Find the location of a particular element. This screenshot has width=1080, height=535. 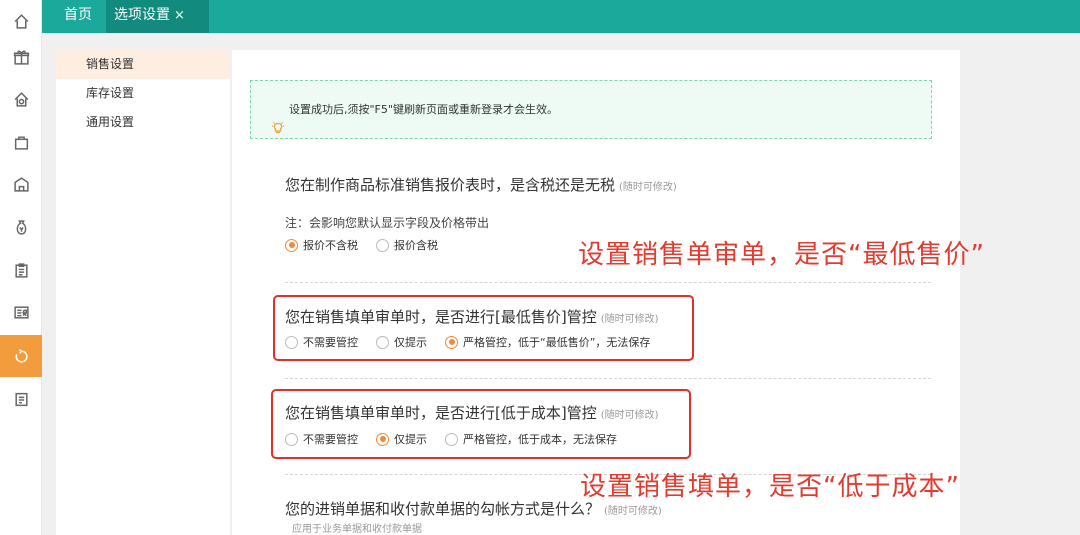

menu-item-inventory-settings: 库存设置 is located at coordinates (143, 93).